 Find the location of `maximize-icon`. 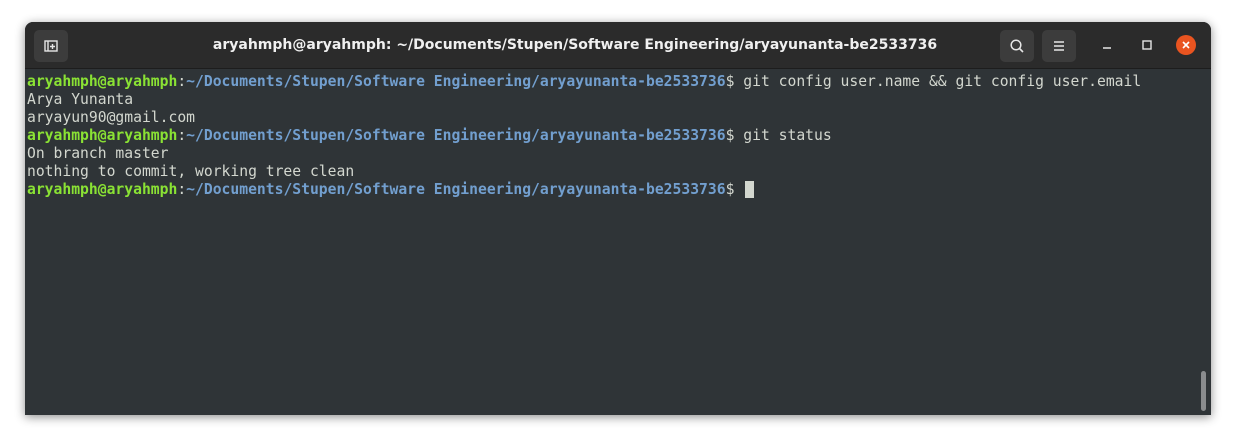

maximize-icon is located at coordinates (1147, 45).